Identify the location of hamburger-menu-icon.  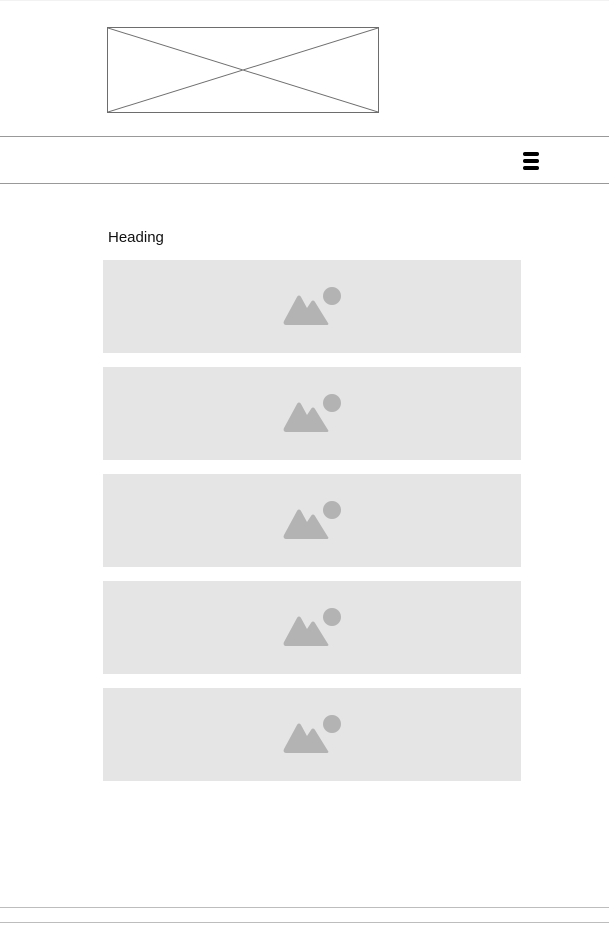
(531, 161).